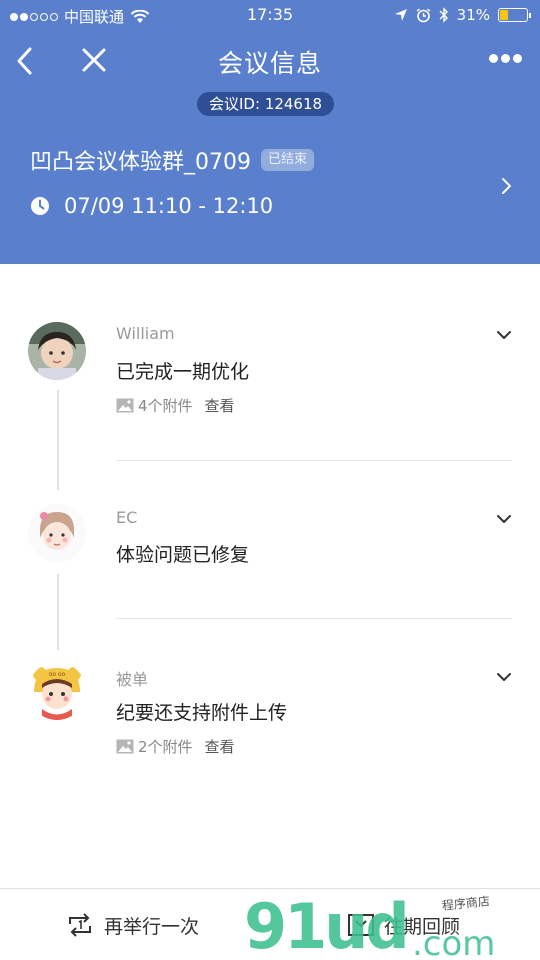  I want to click on hold-again-button: 再举行一次, so click(132, 924).